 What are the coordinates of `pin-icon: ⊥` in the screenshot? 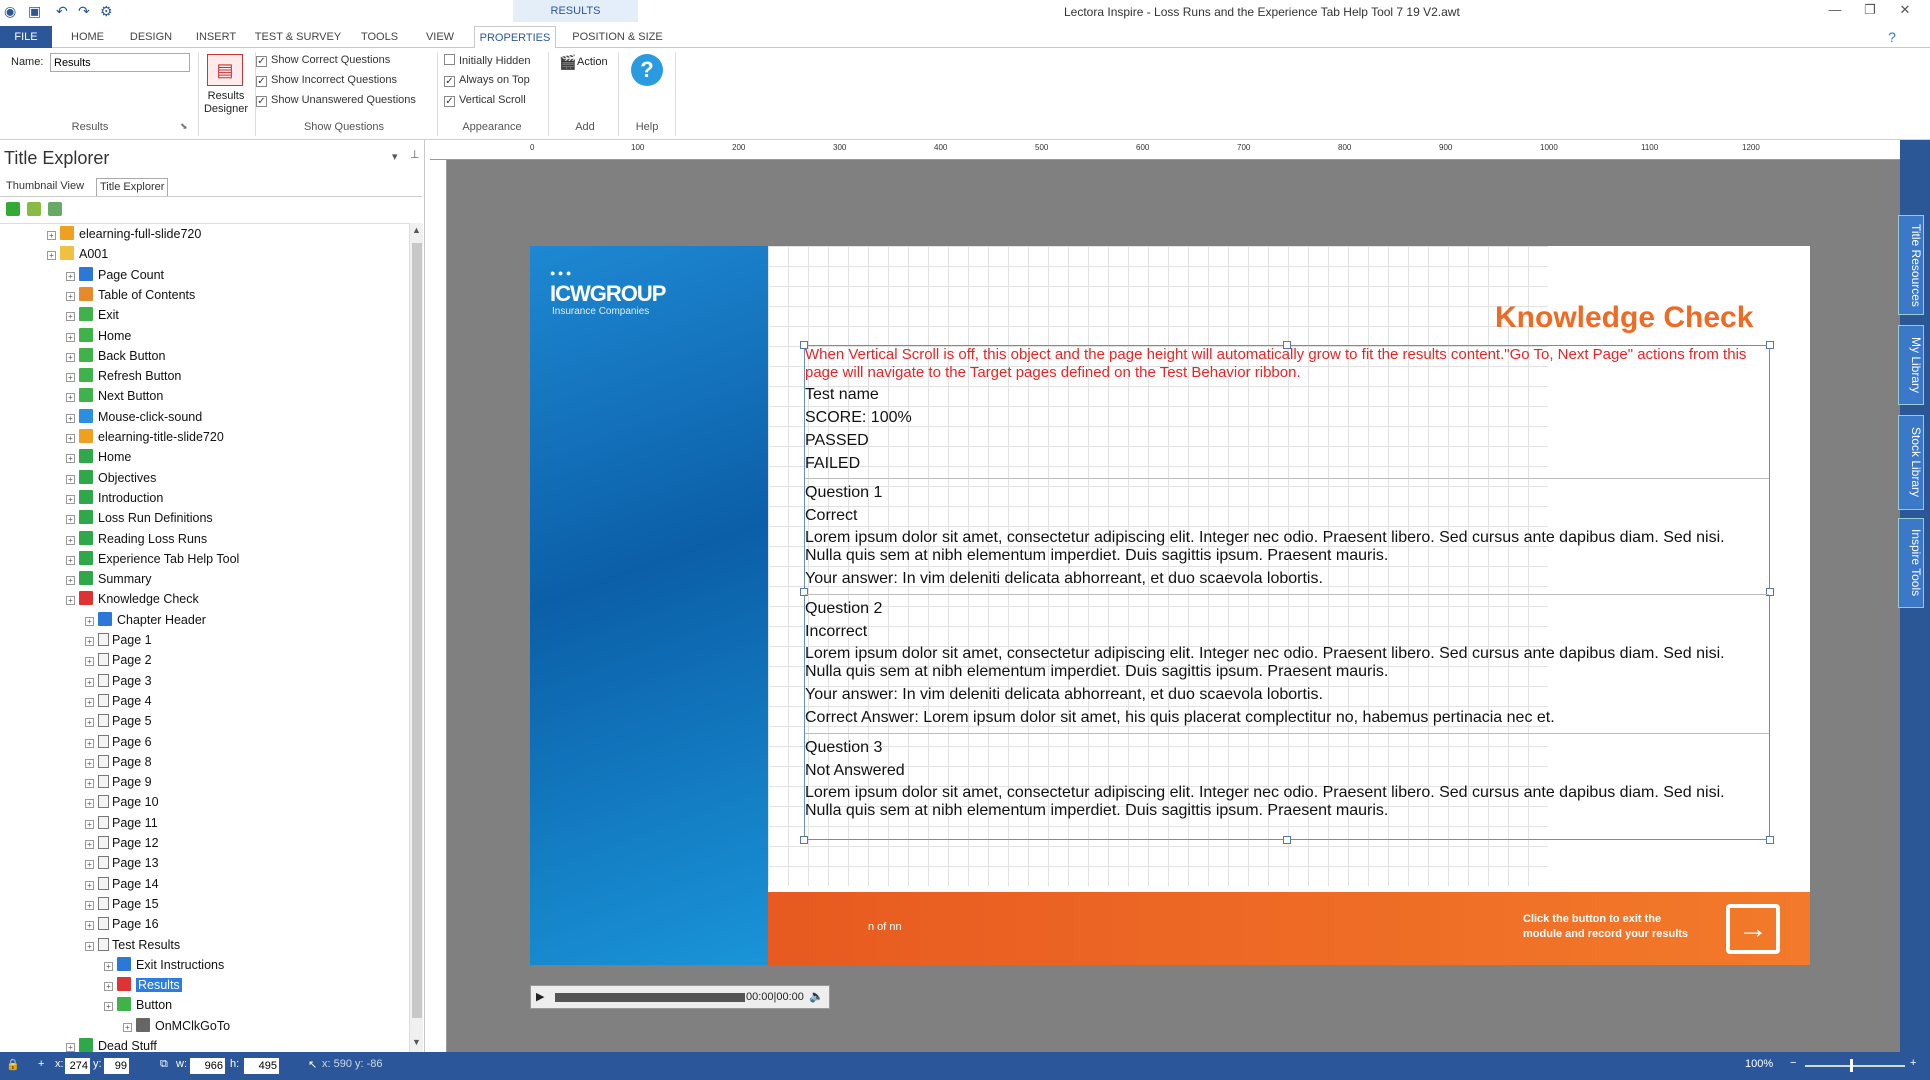 It's located at (415, 154).